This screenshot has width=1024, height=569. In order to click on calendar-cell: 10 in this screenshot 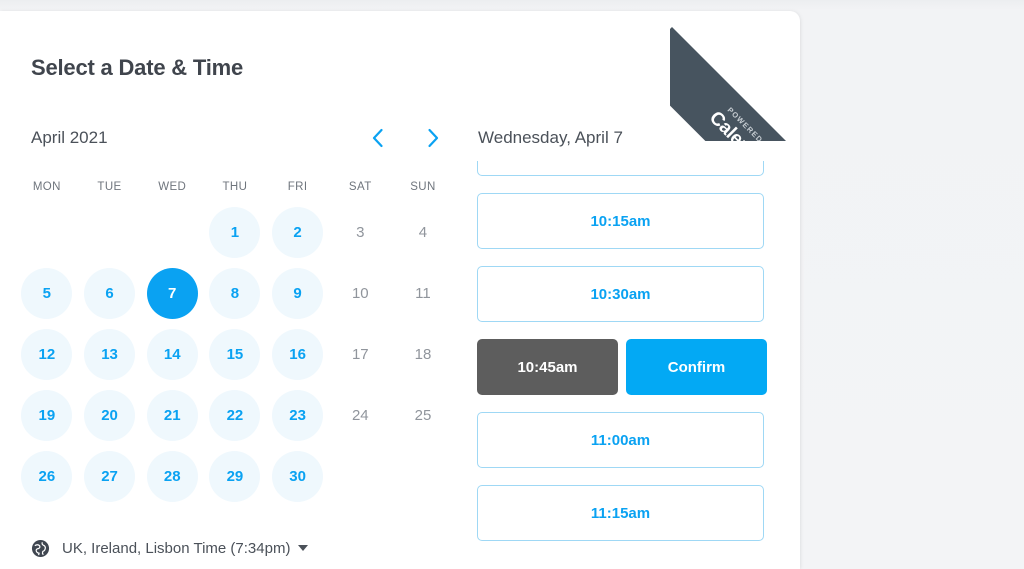, I will do `click(360, 293)`.